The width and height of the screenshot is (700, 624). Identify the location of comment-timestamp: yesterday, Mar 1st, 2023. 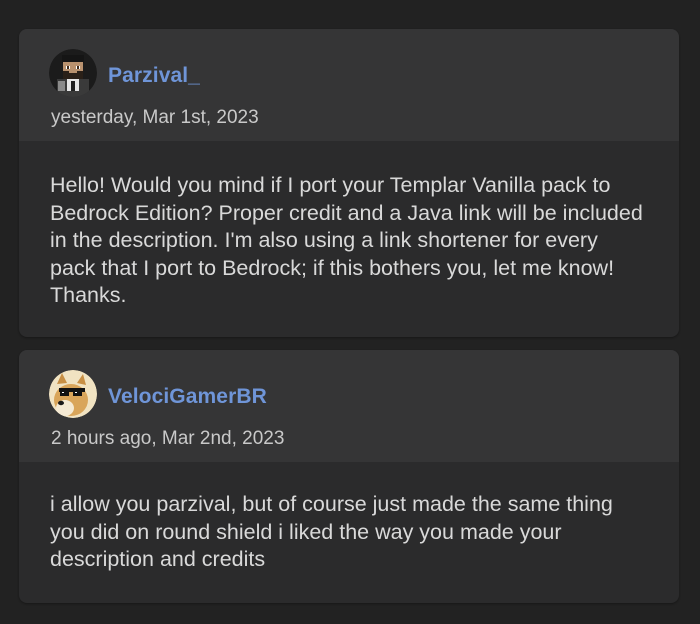
(155, 117).